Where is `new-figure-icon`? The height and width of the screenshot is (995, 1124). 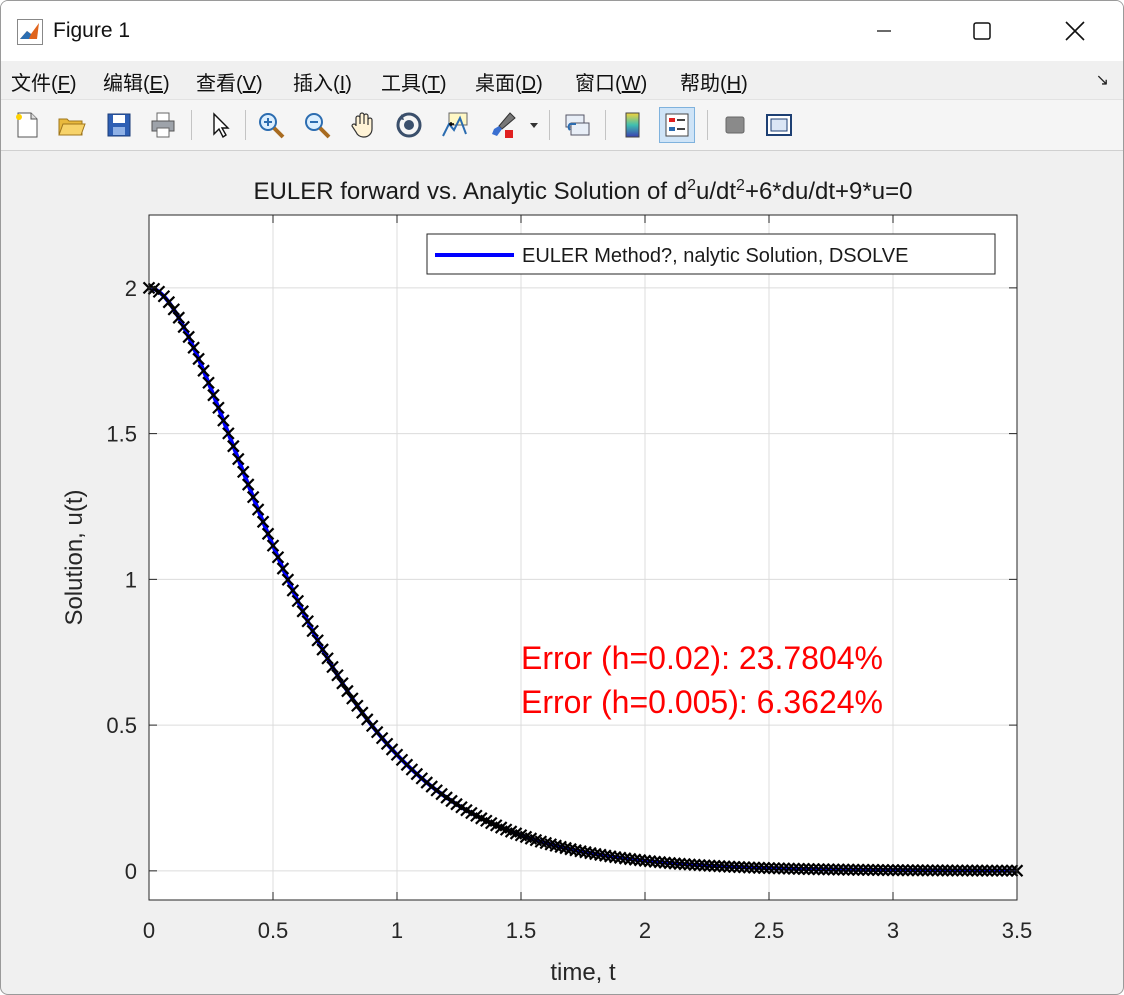
new-figure-icon is located at coordinates (27, 125).